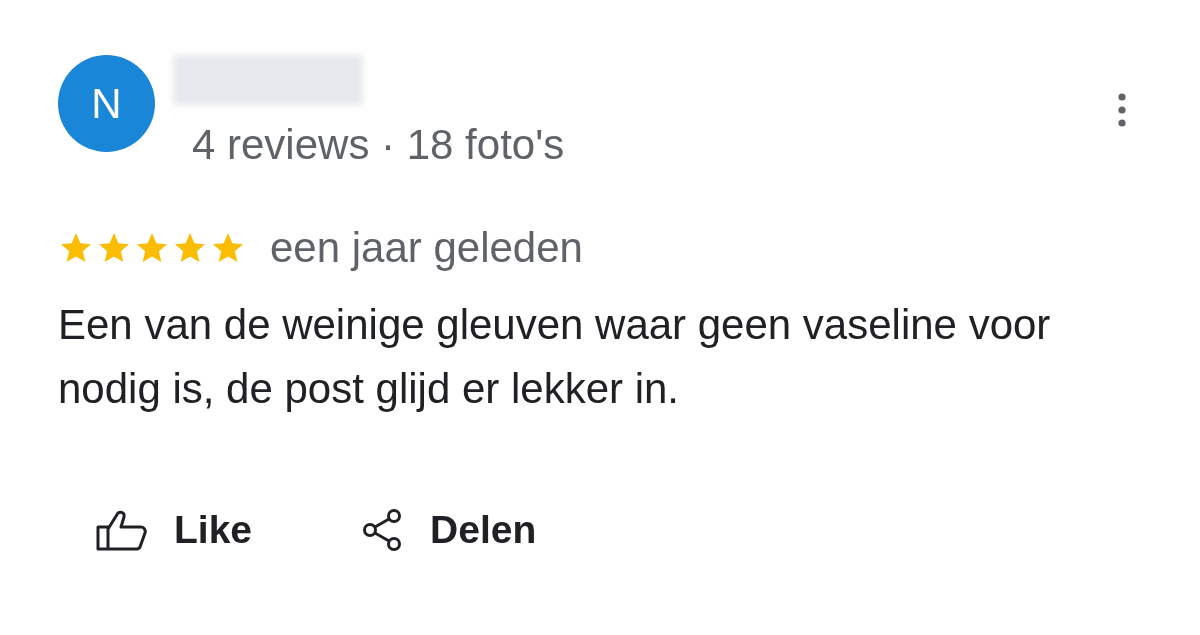  What do you see at coordinates (106, 103) in the screenshot?
I see `avatar: N` at bounding box center [106, 103].